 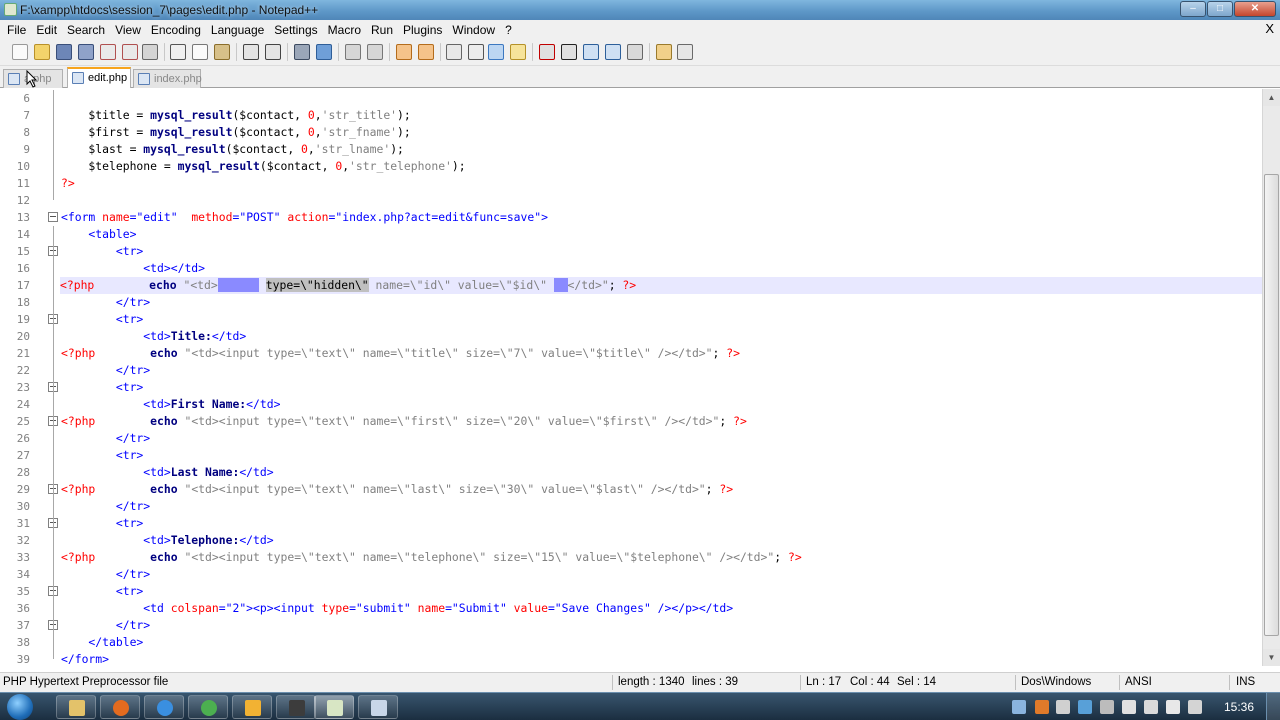 What do you see at coordinates (426, 52) in the screenshot?
I see `sync-horizontal-icon` at bounding box center [426, 52].